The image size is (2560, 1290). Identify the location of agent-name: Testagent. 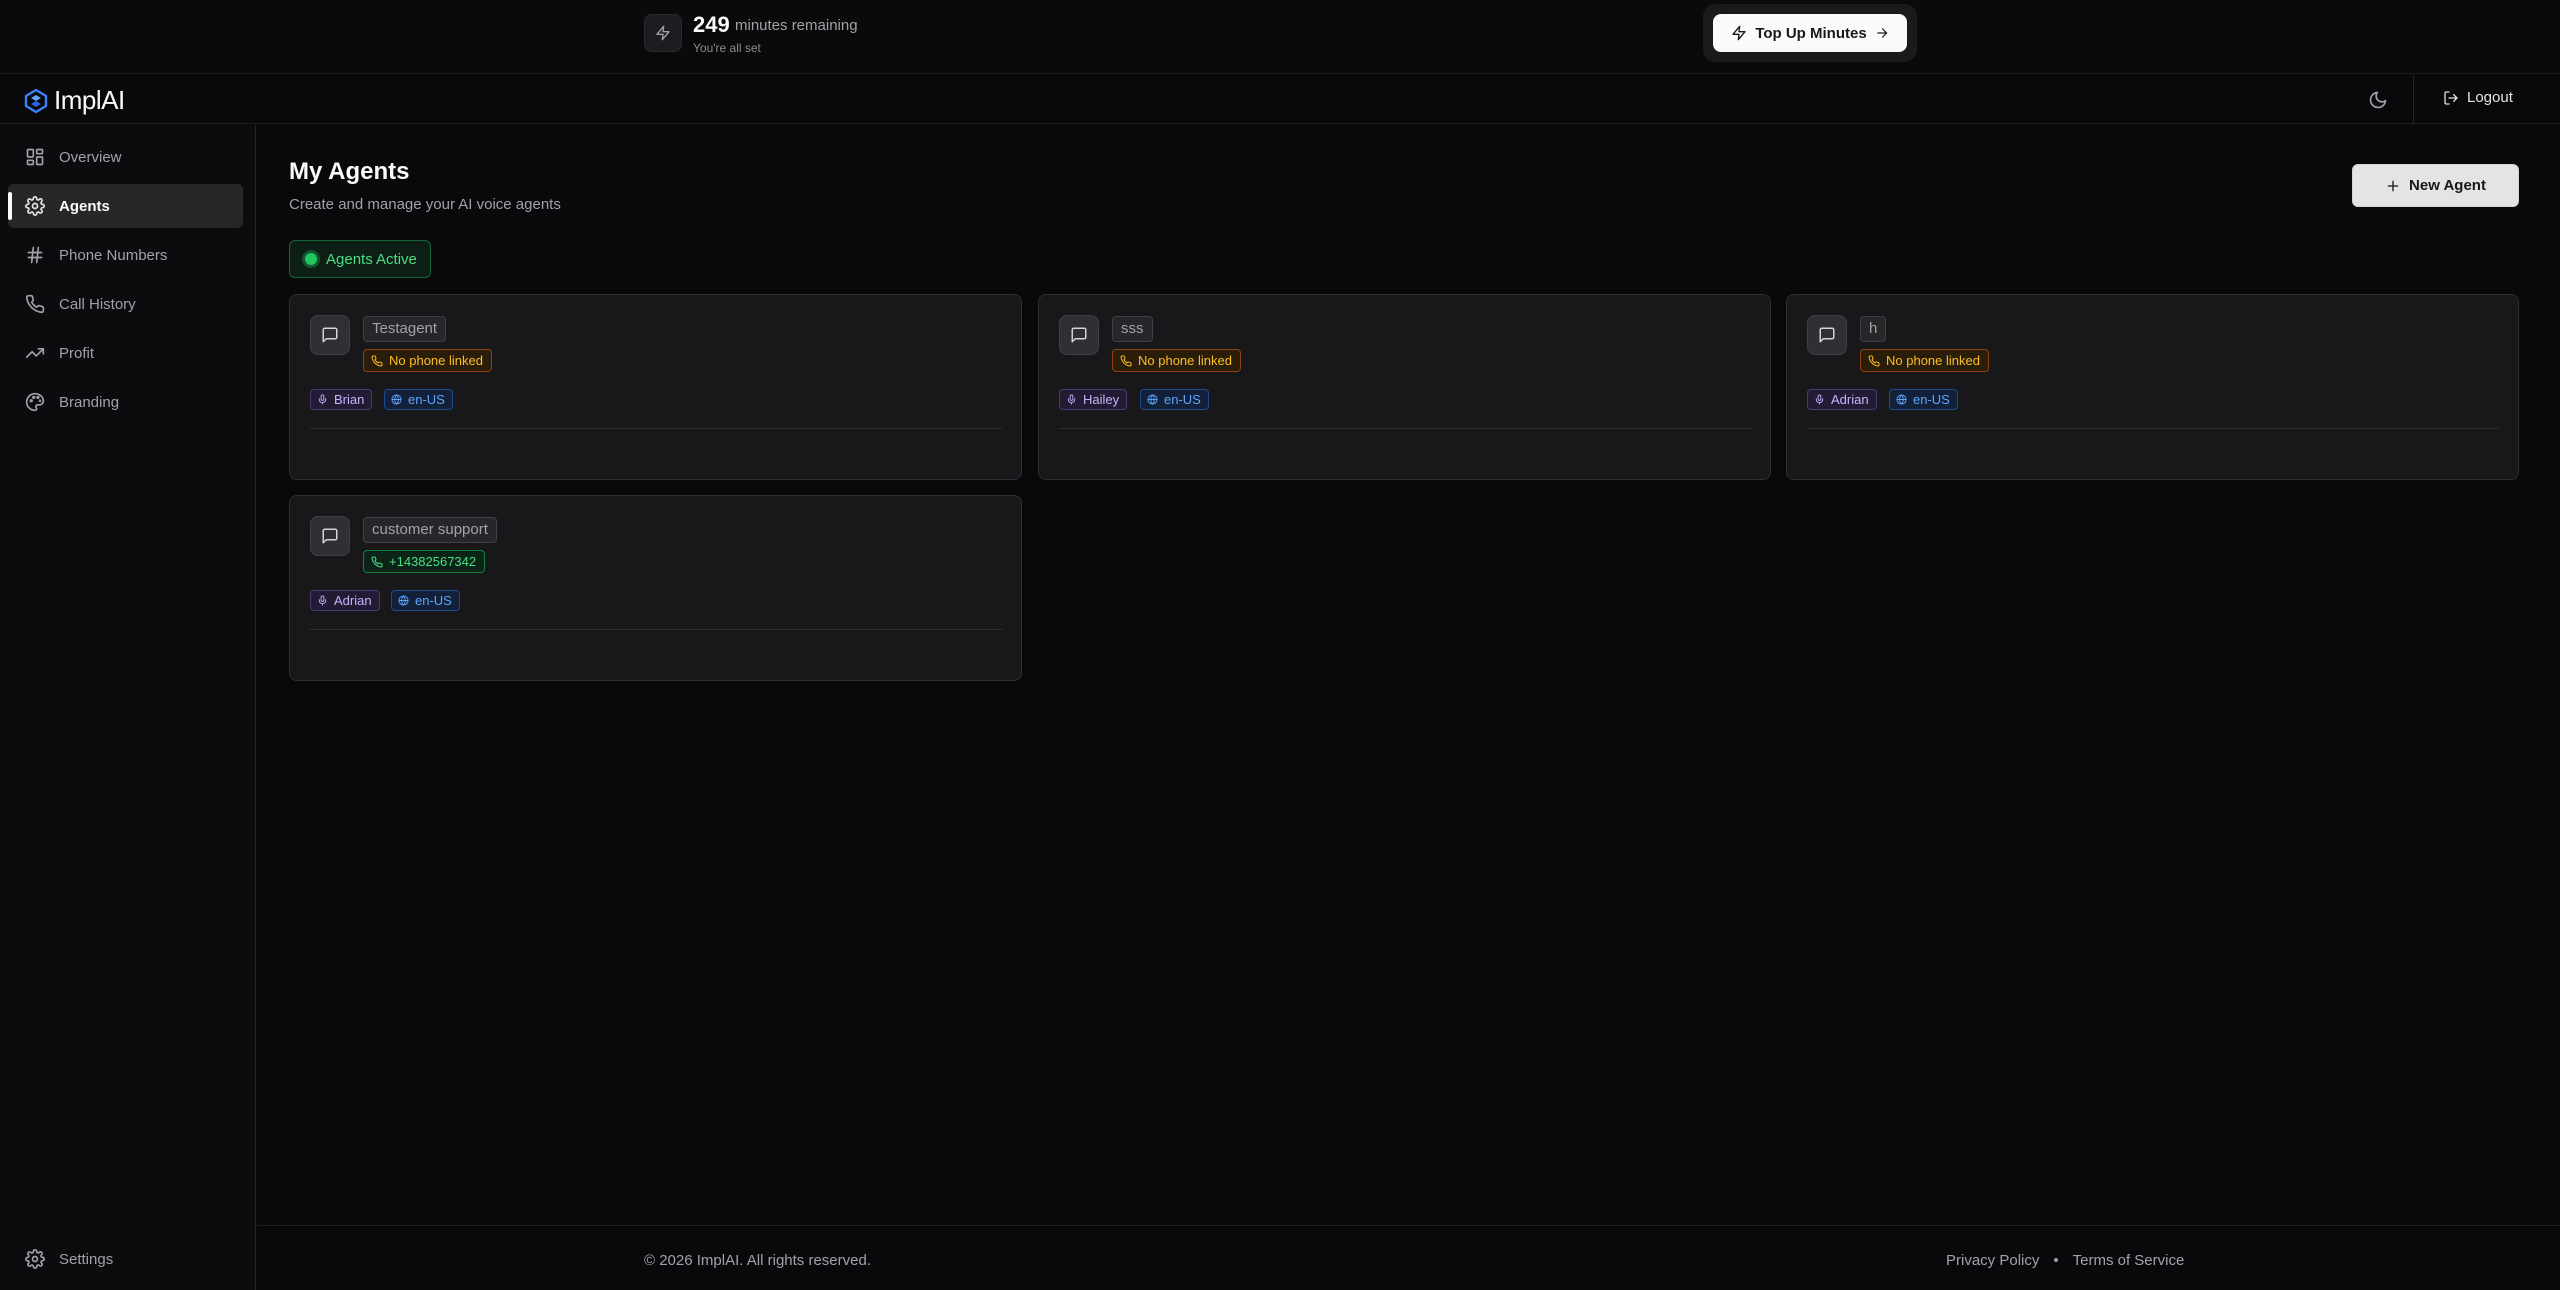
(405, 329).